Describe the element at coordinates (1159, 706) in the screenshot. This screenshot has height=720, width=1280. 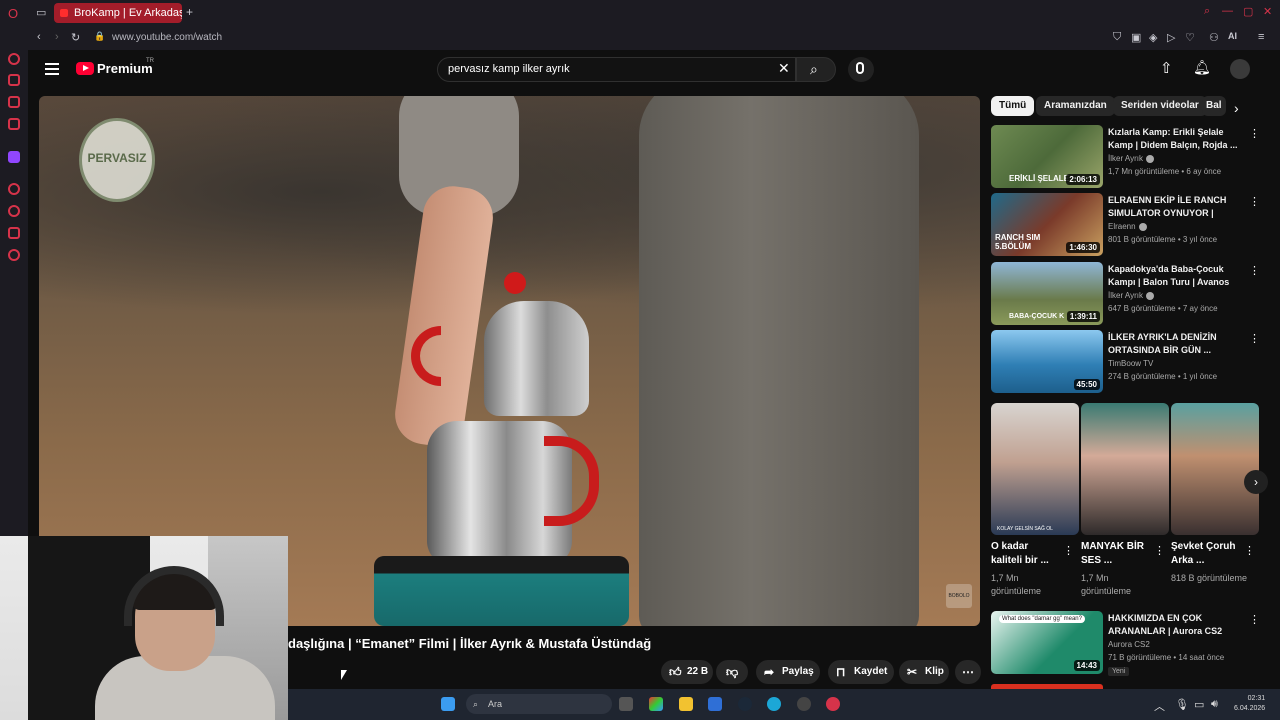
I see `tray-chevron-icon: ︿` at that location.